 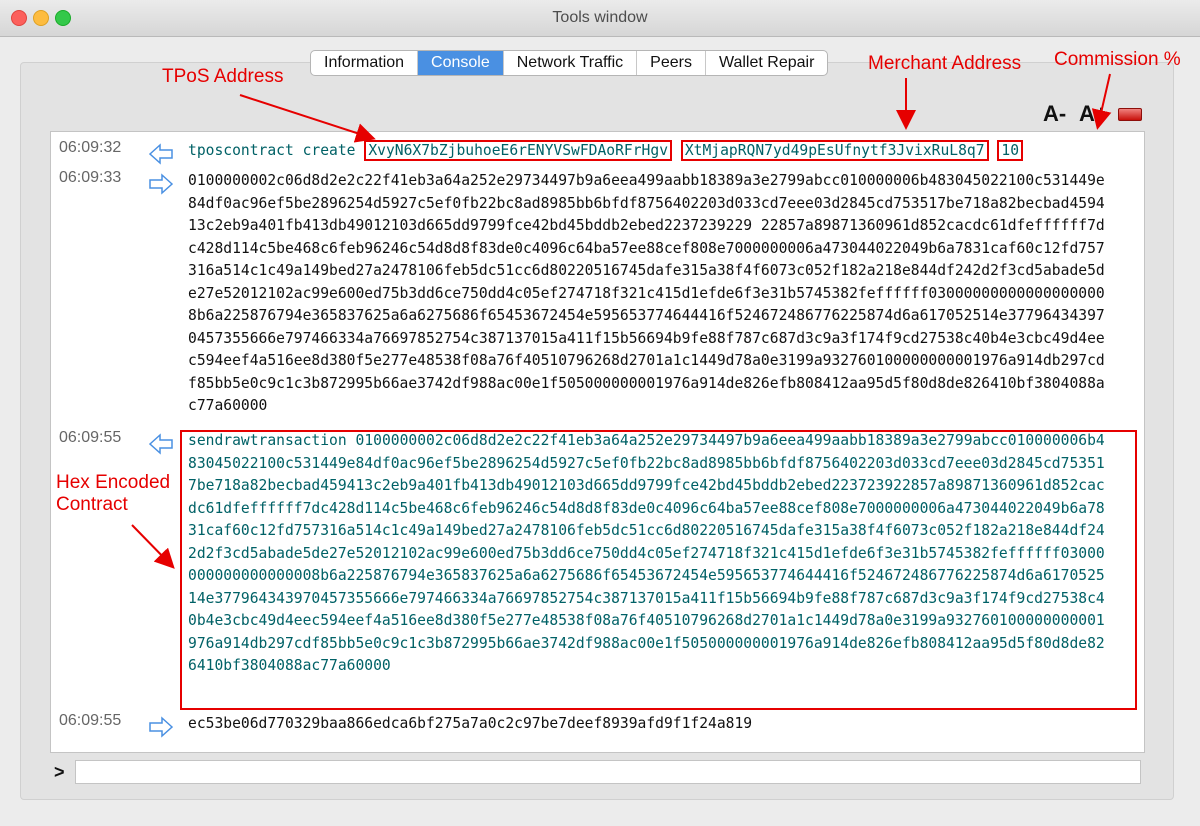 What do you see at coordinates (1054, 114) in the screenshot?
I see `font-smaller-button: A-` at bounding box center [1054, 114].